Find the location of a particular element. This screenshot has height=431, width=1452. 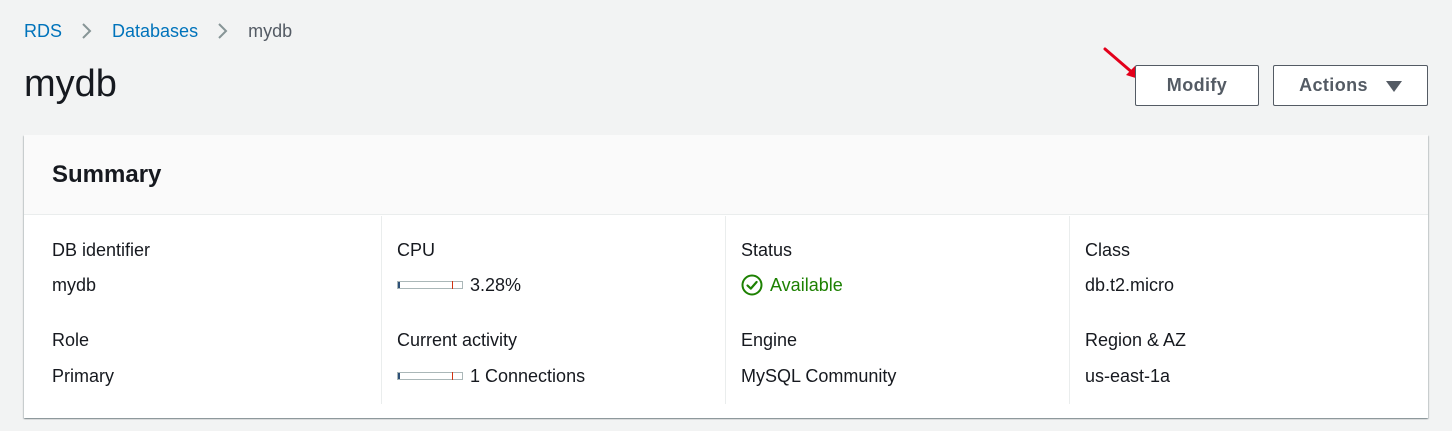

connections-meter is located at coordinates (430, 376).